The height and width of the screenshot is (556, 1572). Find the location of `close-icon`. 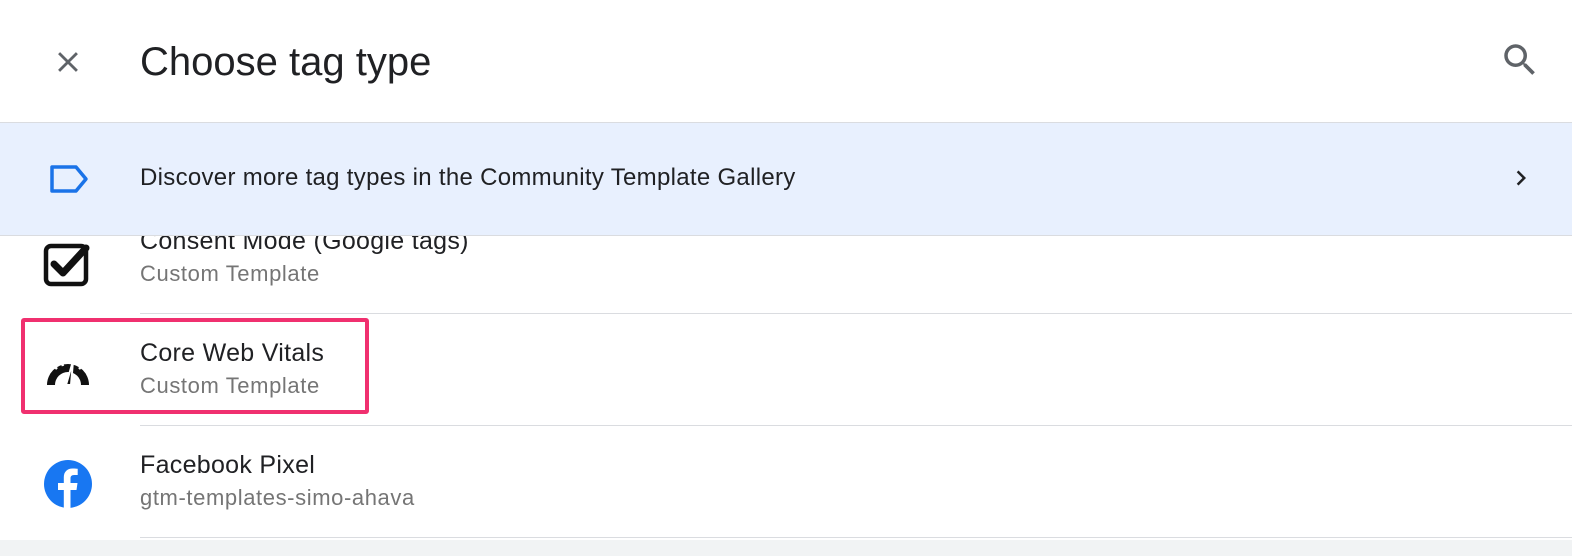

close-icon is located at coordinates (68, 62).